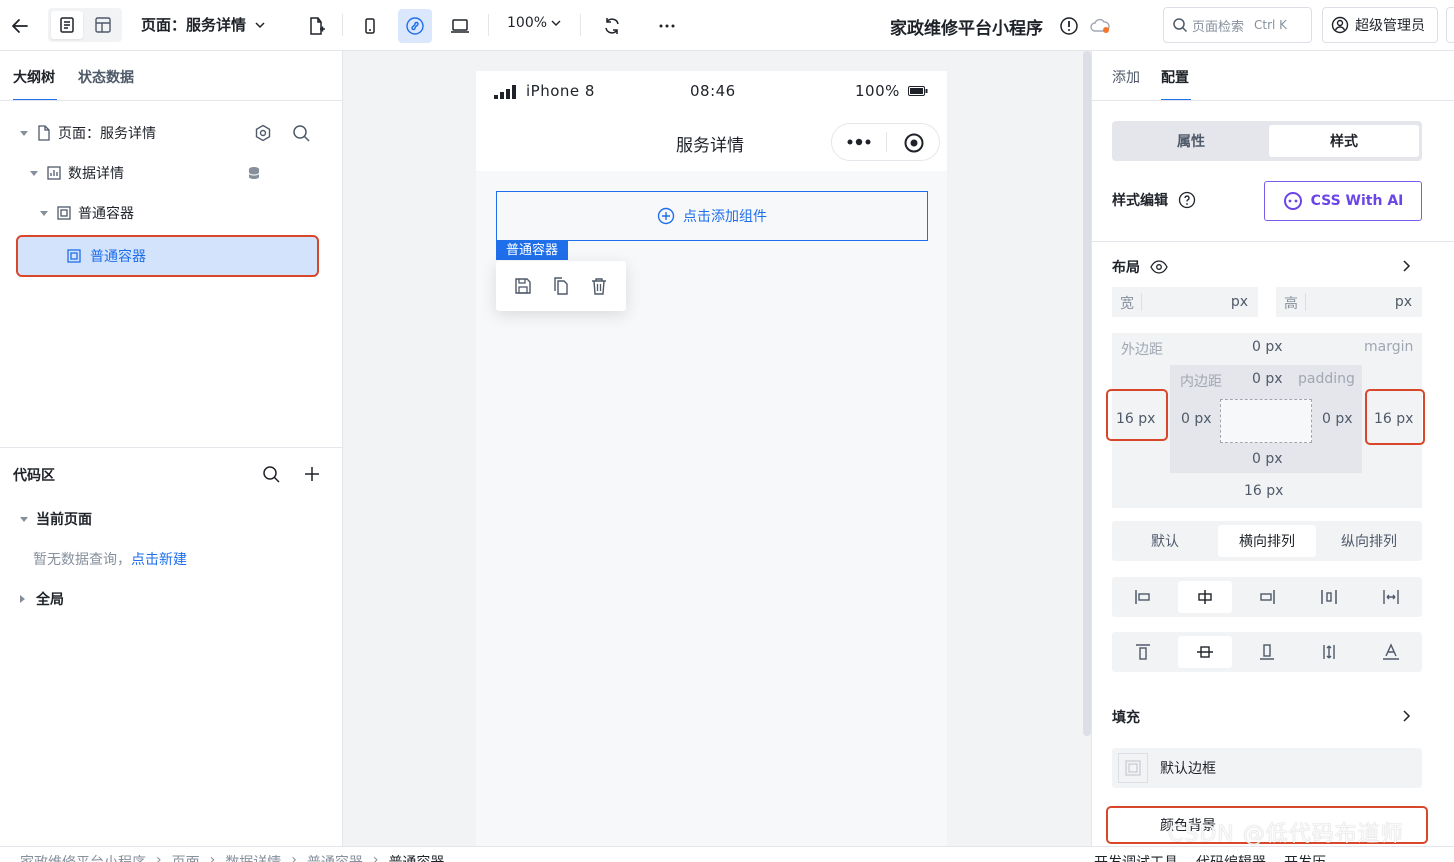 Image resolution: width=1454 pixels, height=862 pixels. Describe the element at coordinates (1205, 597) in the screenshot. I see `justify-center-icon` at that location.